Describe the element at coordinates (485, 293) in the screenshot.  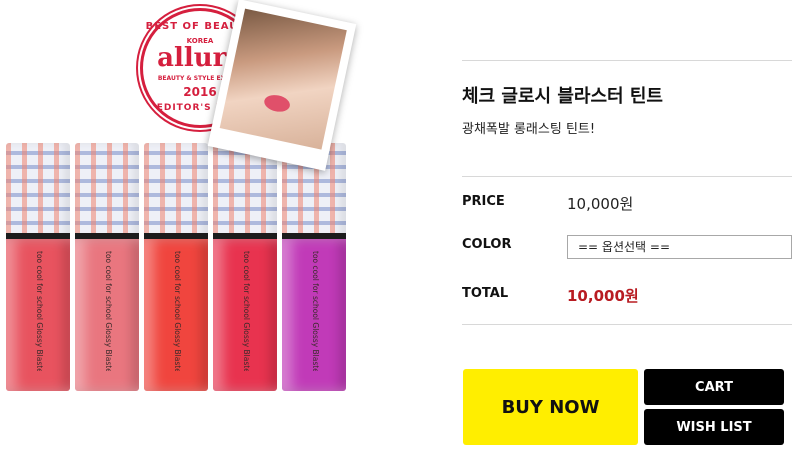
I see `total-label: TOTAL` at that location.